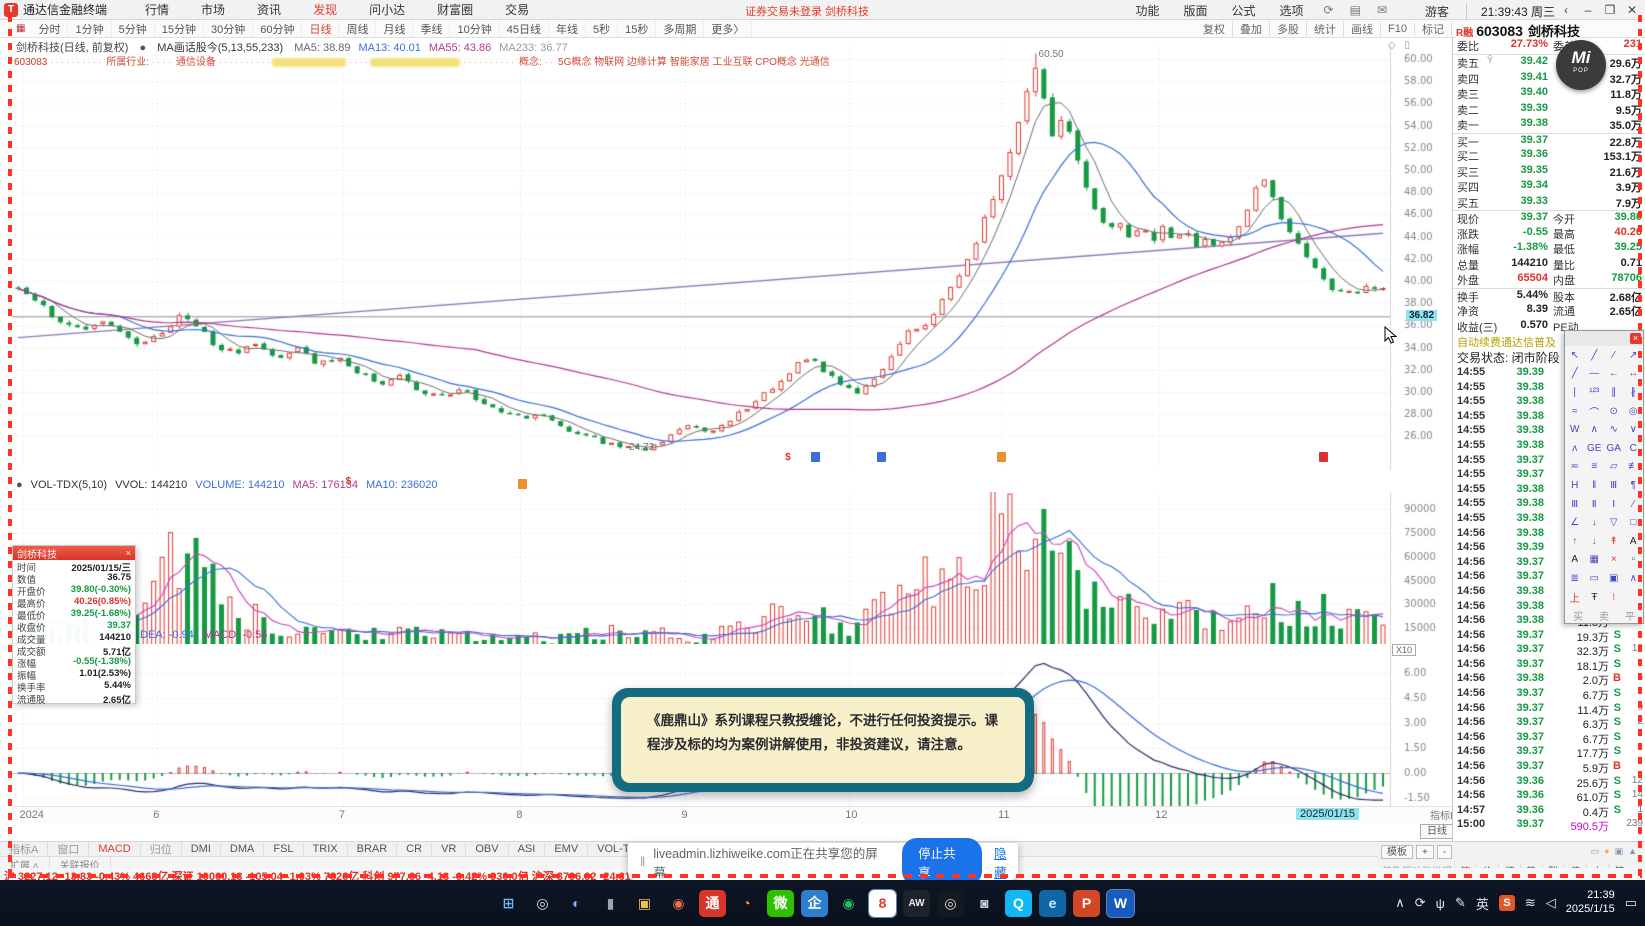 The image size is (1645, 926). Describe the element at coordinates (680, 28) in the screenshot. I see `period-多周期: 多周期` at that location.